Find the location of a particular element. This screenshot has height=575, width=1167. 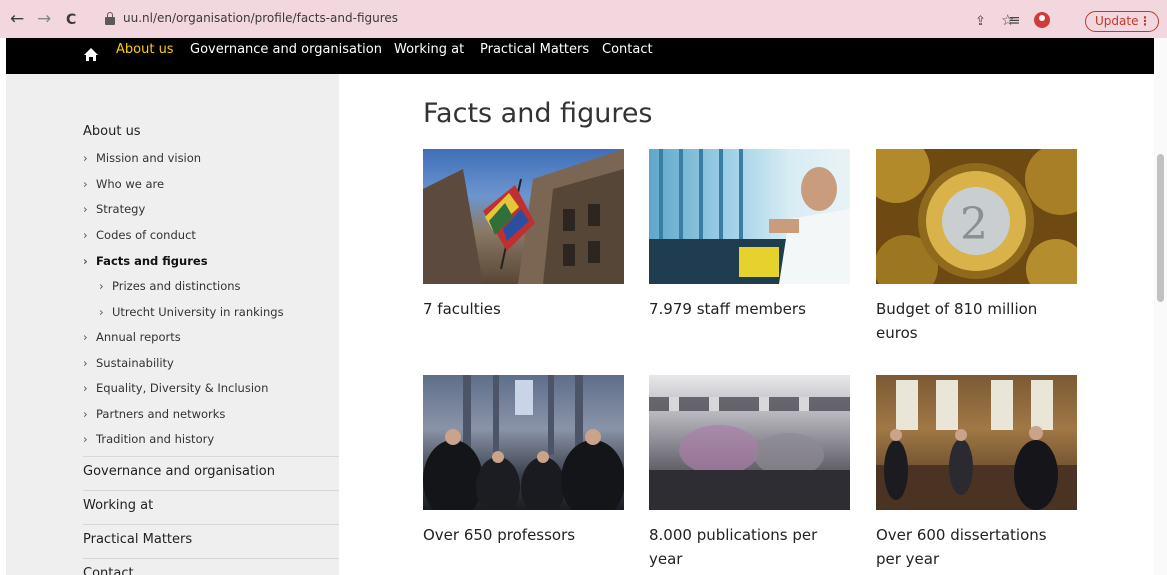

topnav-about-us: About us is located at coordinates (145, 49).